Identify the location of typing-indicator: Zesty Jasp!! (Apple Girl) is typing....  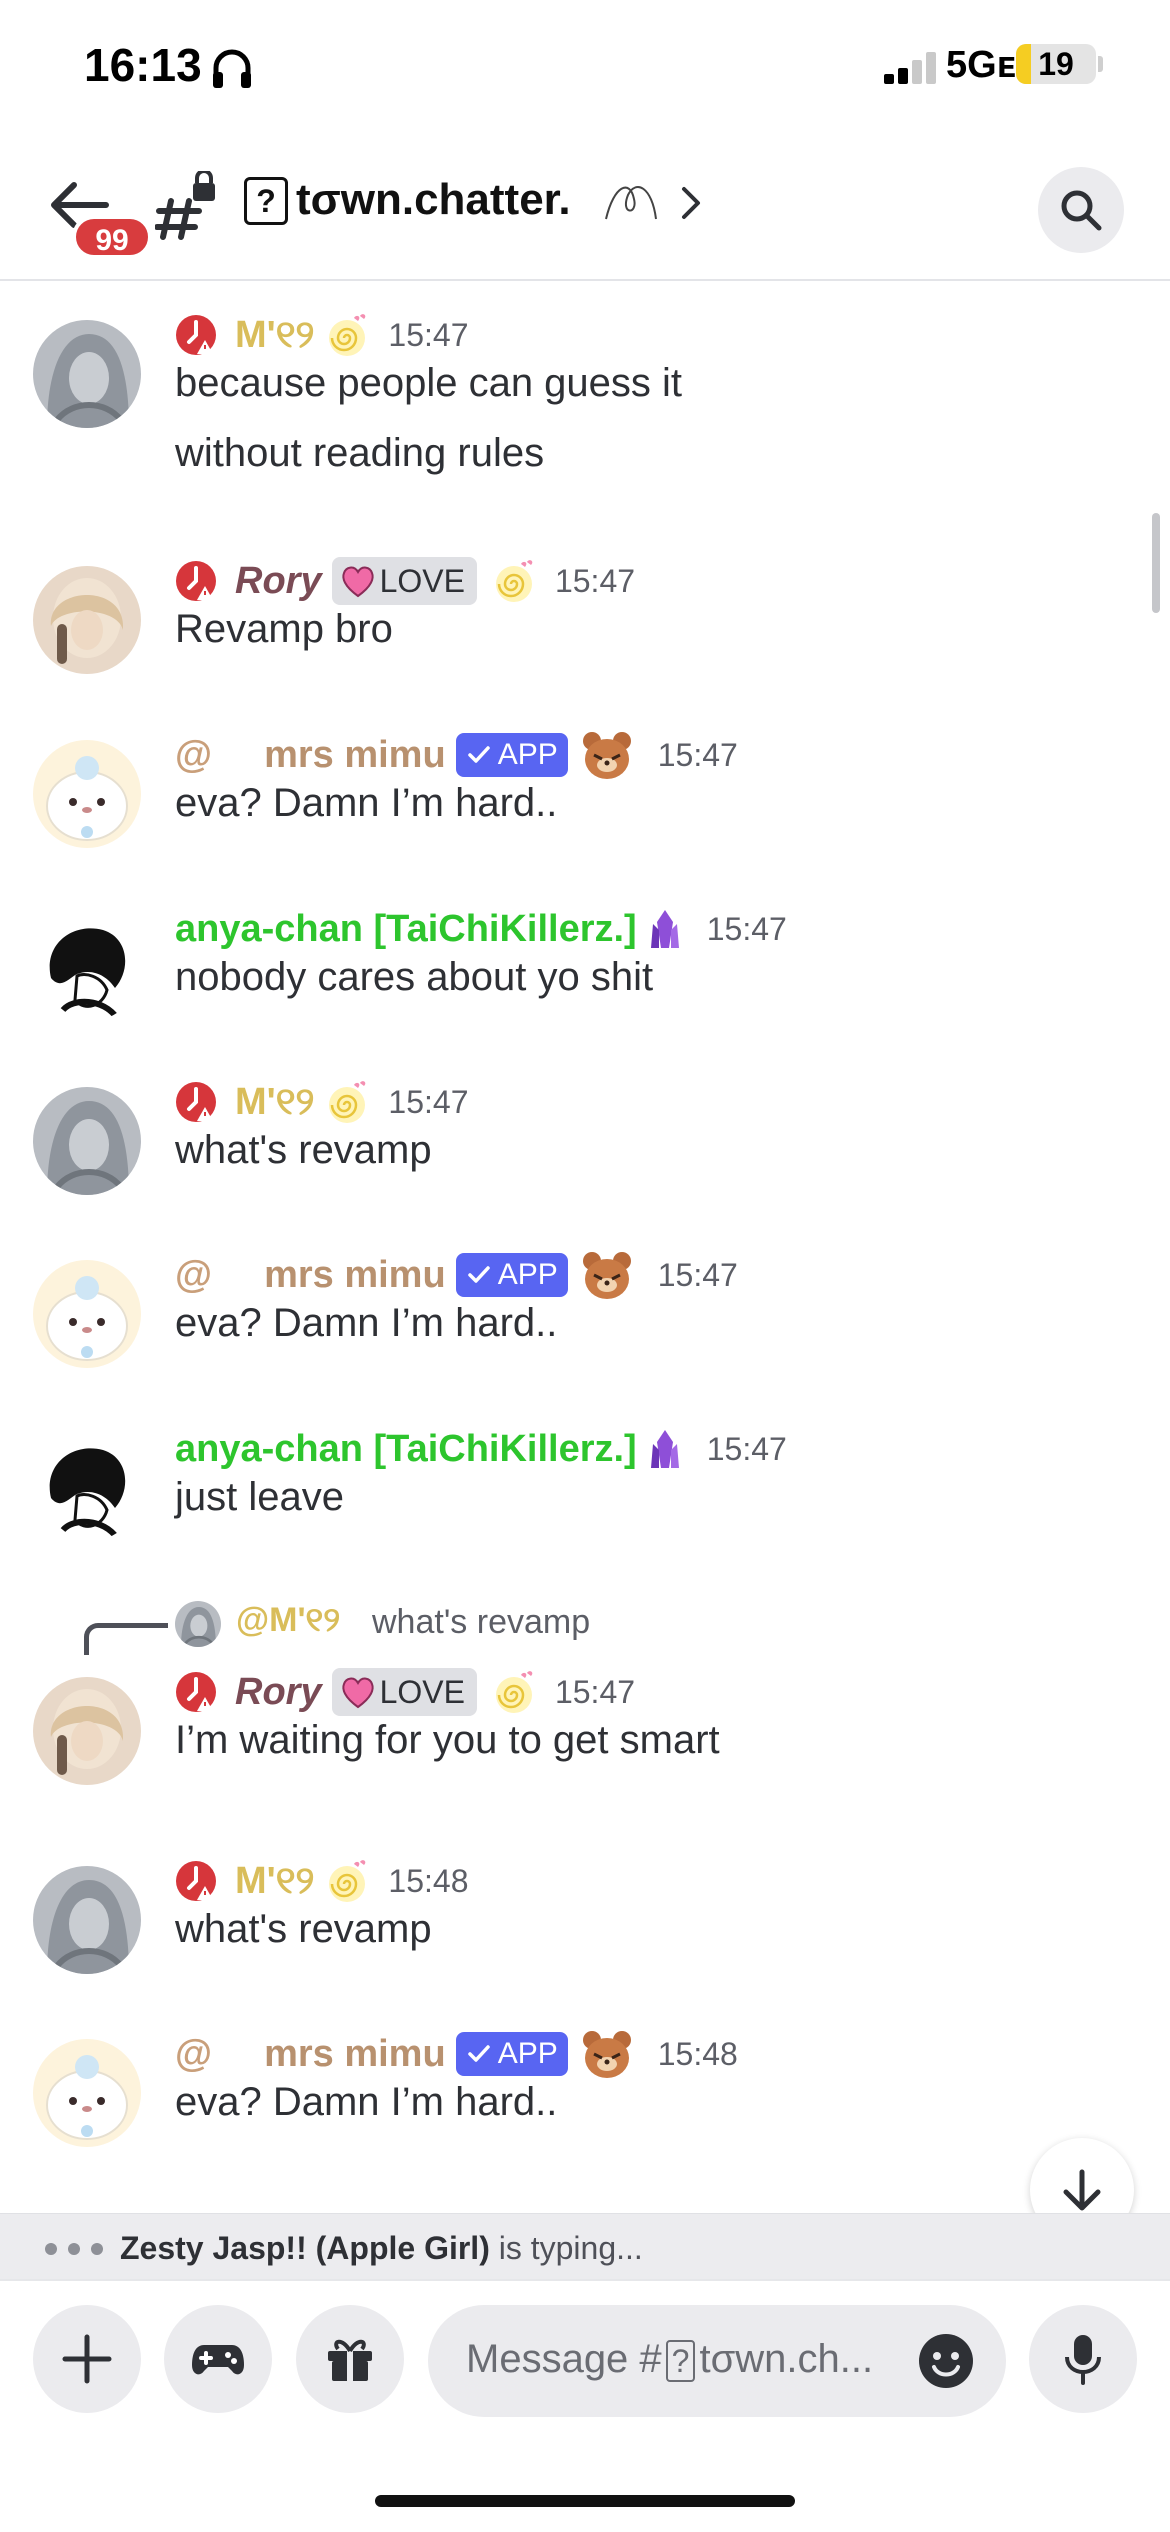
(585, 2246).